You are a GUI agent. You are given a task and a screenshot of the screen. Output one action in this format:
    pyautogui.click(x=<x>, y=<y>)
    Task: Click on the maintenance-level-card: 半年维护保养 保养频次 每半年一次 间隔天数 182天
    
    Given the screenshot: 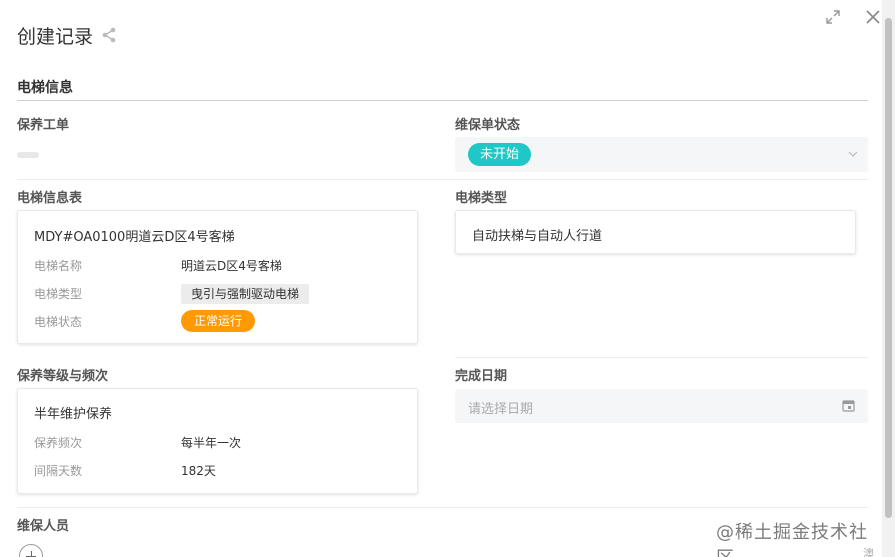 What is the action you would take?
    pyautogui.click(x=217, y=441)
    